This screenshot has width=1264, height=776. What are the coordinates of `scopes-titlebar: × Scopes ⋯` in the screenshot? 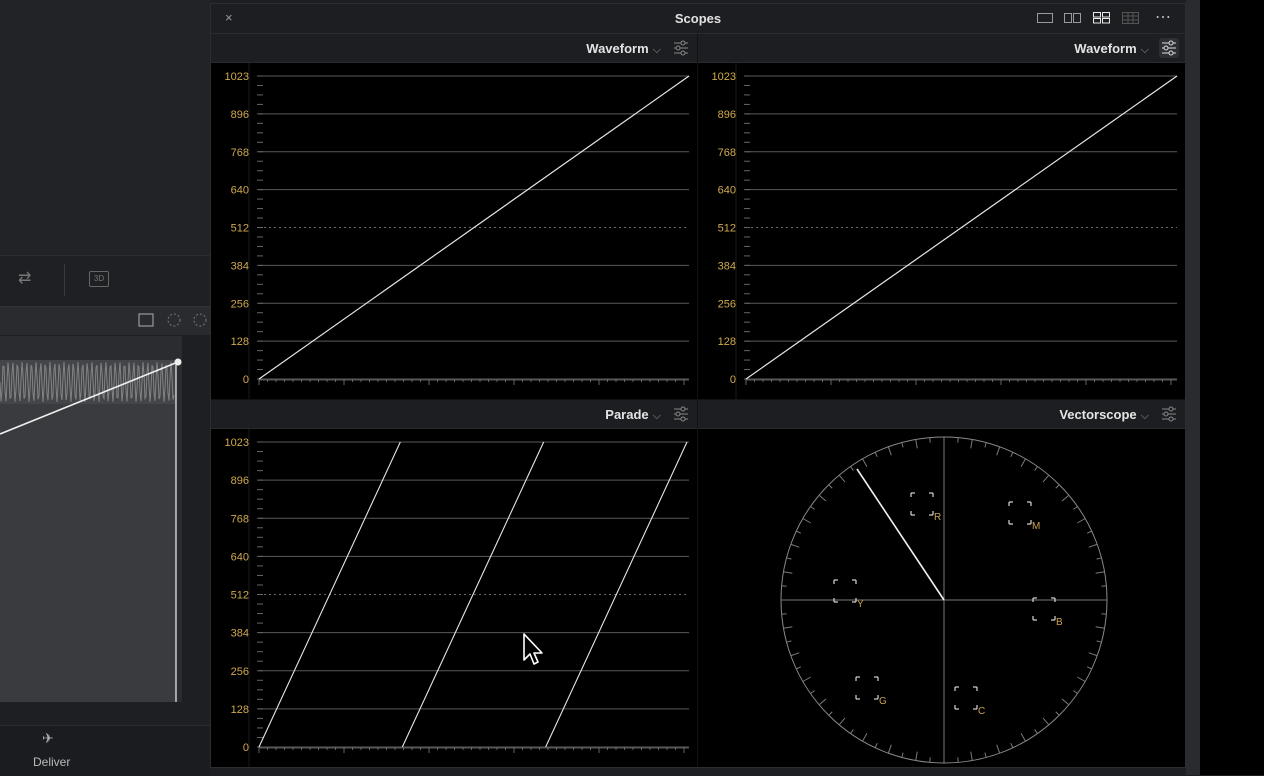 It's located at (698, 19).